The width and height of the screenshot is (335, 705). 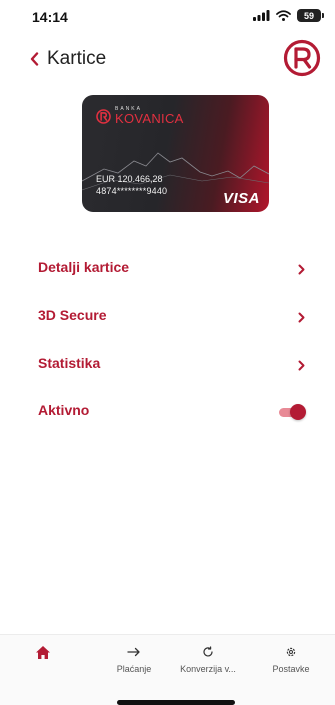 What do you see at coordinates (72, 315) in the screenshot?
I see `menu-item-label: 3D Secure` at bounding box center [72, 315].